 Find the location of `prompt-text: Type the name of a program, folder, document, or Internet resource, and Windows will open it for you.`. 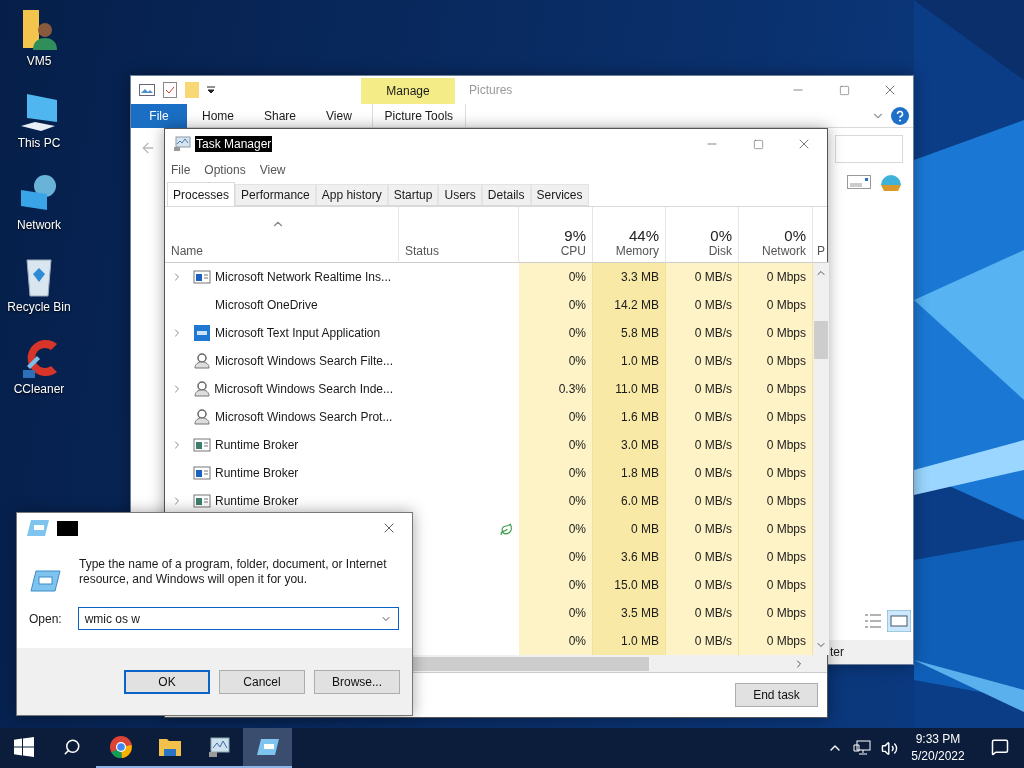

prompt-text: Type the name of a program, folder, document, or Internet resource, and Windows will open it for you. is located at coordinates (233, 572).